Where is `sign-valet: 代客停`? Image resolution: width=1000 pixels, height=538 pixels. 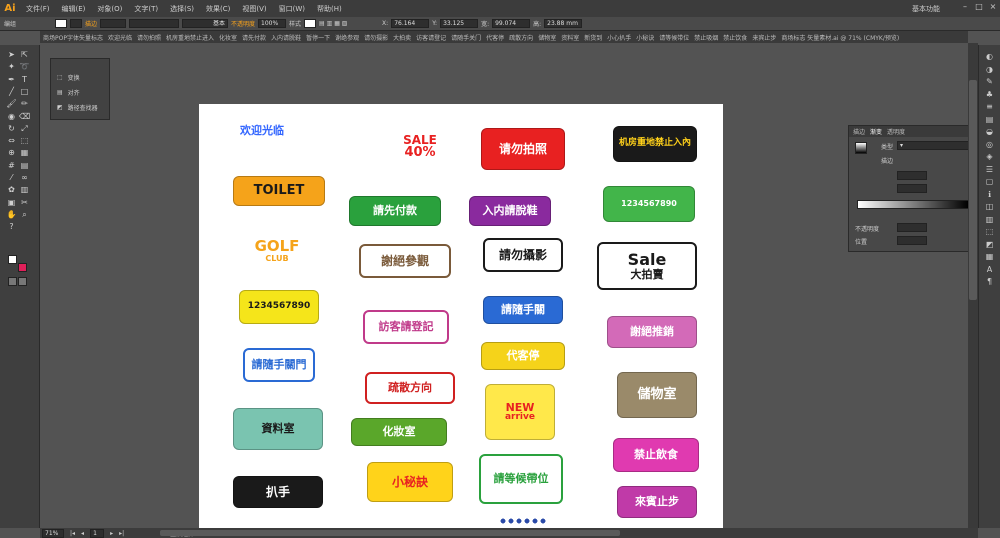
sign-valet: 代客停 is located at coordinates (523, 356).